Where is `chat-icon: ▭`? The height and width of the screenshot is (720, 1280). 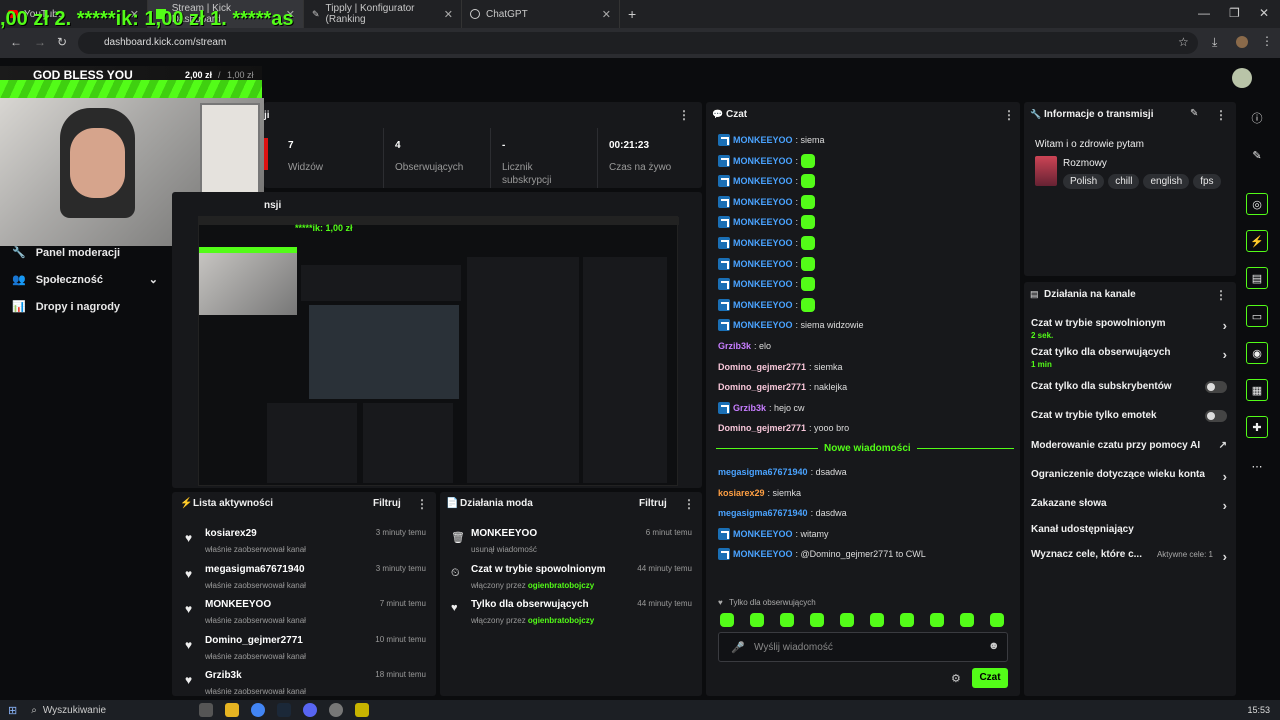 chat-icon: ▭ is located at coordinates (1257, 316).